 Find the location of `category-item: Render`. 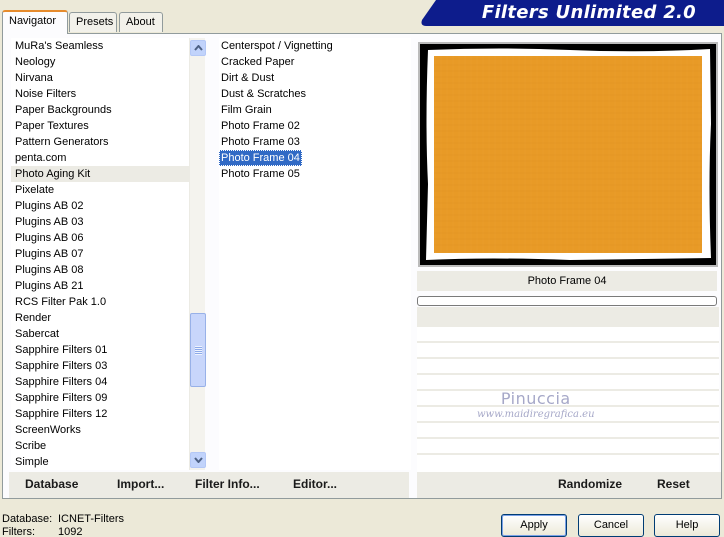

category-item: Render is located at coordinates (100, 318).